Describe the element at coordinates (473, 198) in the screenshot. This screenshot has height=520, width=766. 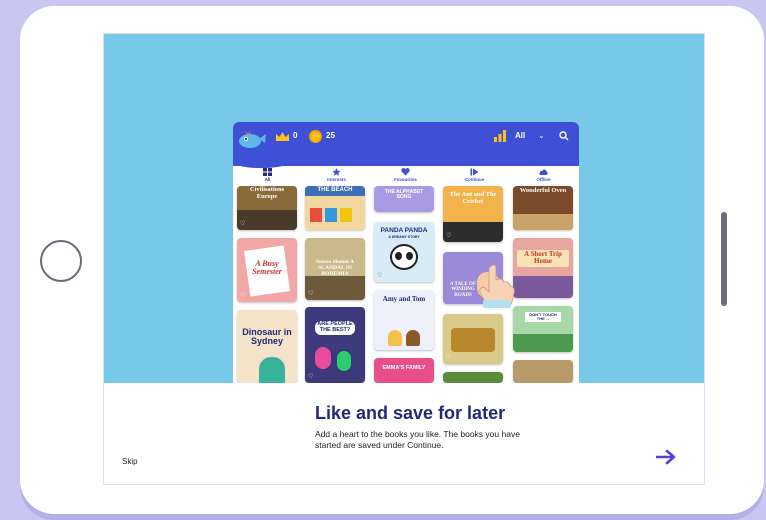
I see `book-title: The Ant and The Cricket` at that location.